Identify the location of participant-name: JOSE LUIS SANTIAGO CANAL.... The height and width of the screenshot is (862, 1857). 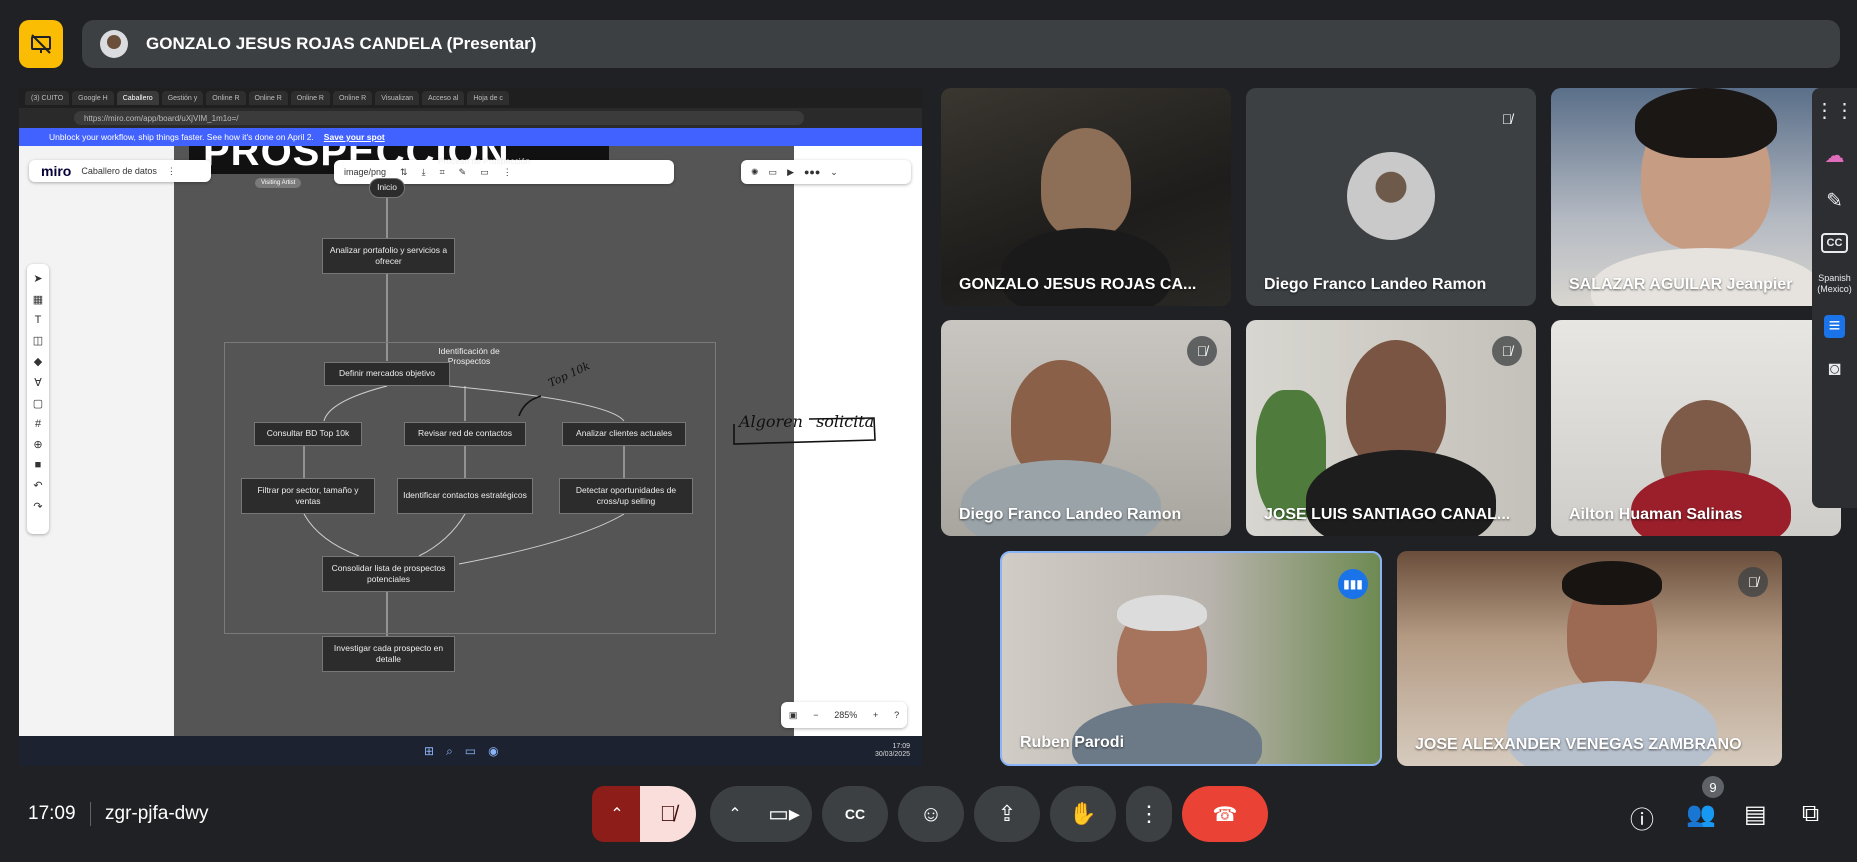
(1387, 514).